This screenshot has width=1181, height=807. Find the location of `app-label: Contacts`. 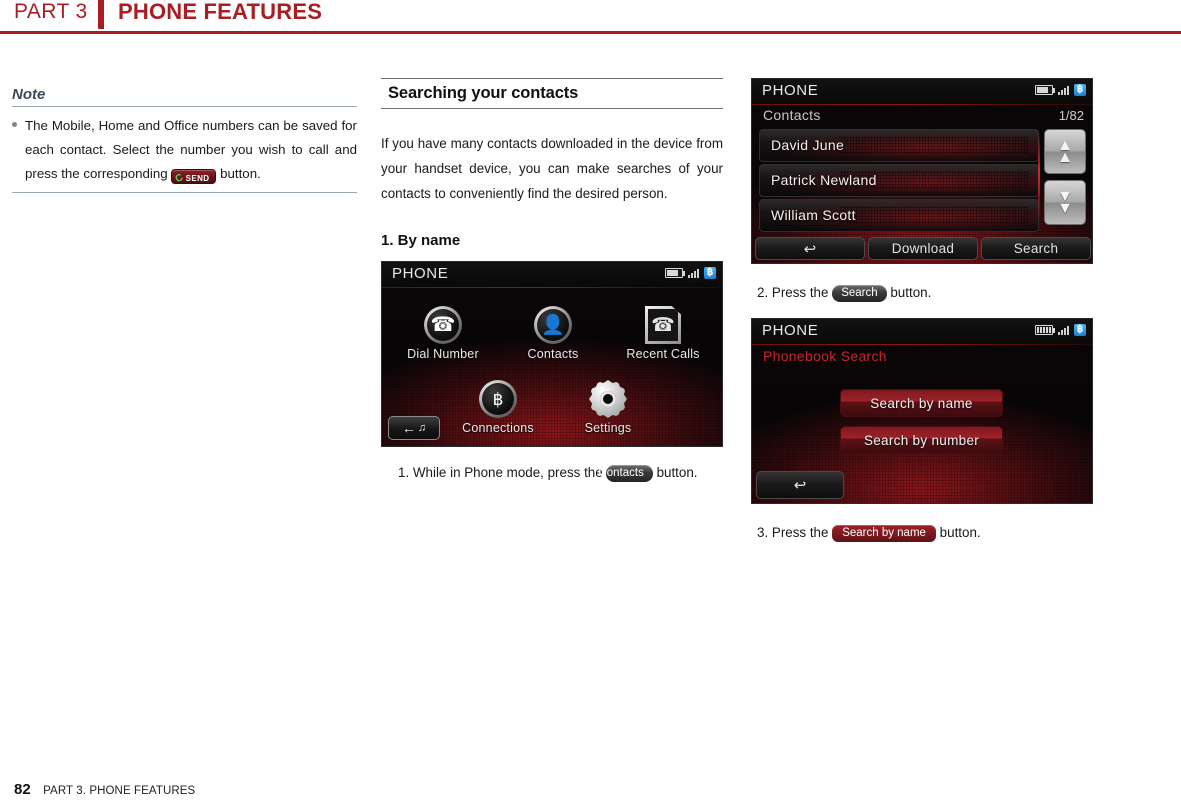

app-label: Contacts is located at coordinates (553, 354).